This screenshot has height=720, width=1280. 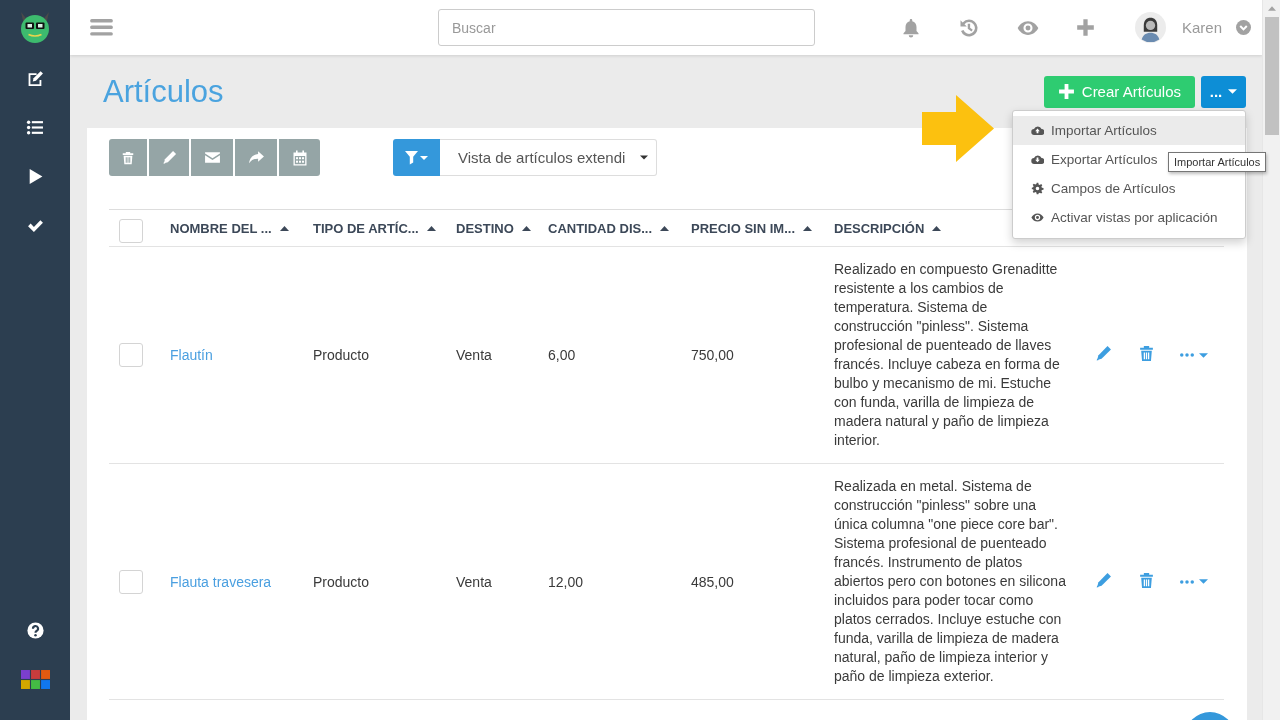 I want to click on description-text: Realizada en metal. Sistema de construcción "pinless" sobre una única columna "one piece core bar". Sistema profesional de puenteado francés. Instrumento de platos abiertos pero con botones en silicona incluidos para poder tocar como platos cerrados. Incluye estuche con funda, varilla de limpieza de madera natural, paño de limpieza interior y paño de limpieza exterior., so click(x=950, y=581).